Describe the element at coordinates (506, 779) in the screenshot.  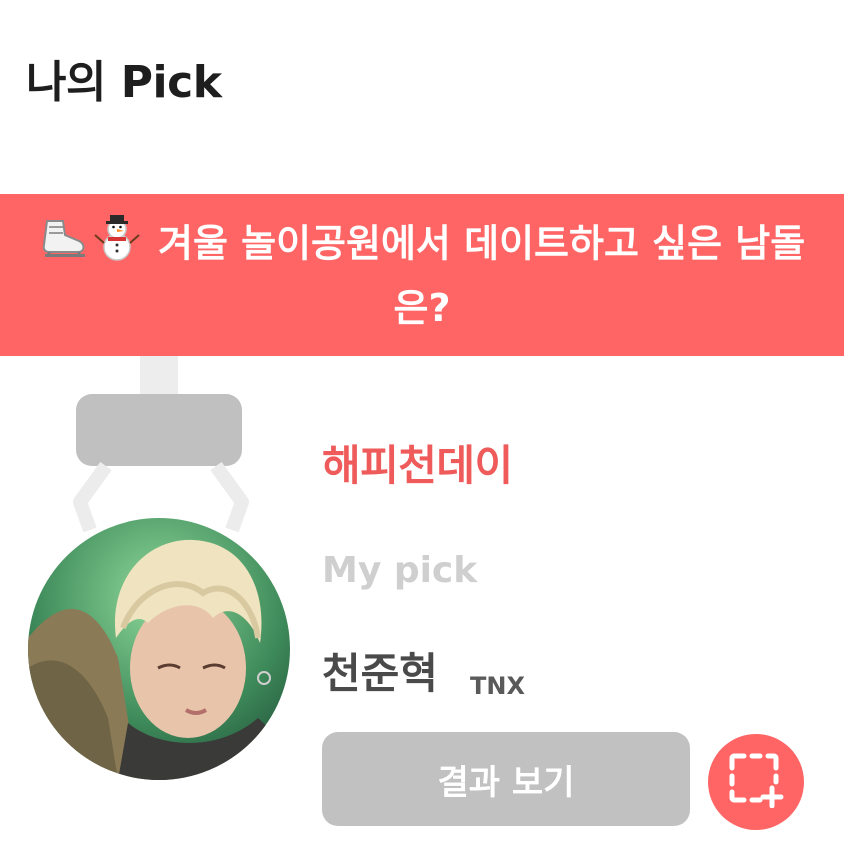
I see `view-result-button: 결과 보기` at that location.